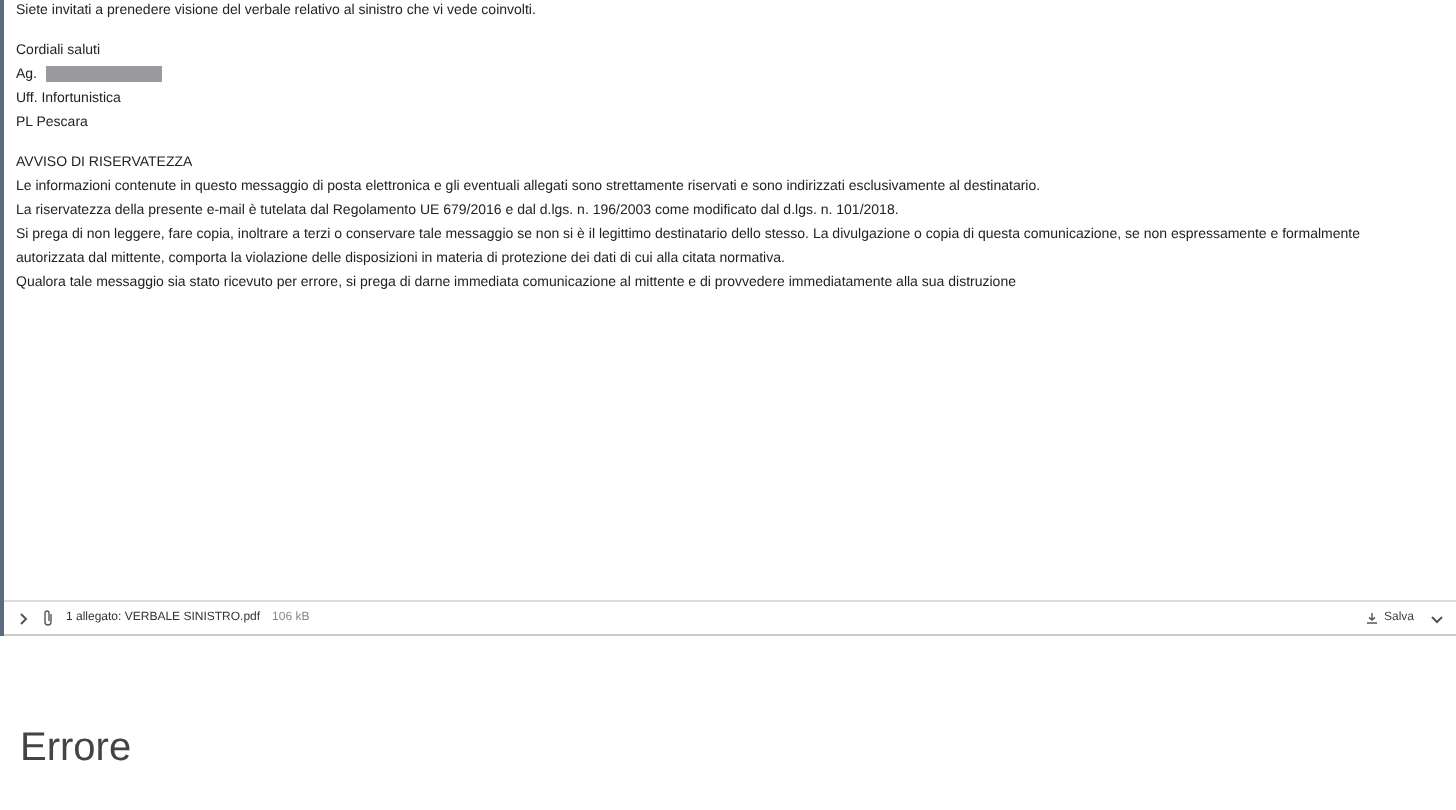  Describe the element at coordinates (103, 74) in the screenshot. I see `redaction-bar` at that location.